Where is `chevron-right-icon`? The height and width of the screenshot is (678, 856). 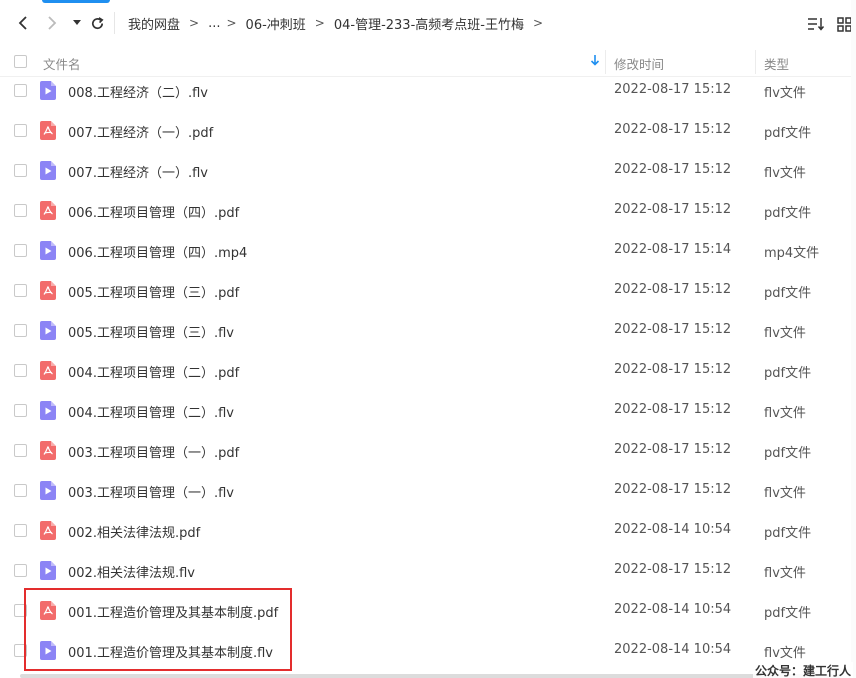 chevron-right-icon is located at coordinates (52, 23).